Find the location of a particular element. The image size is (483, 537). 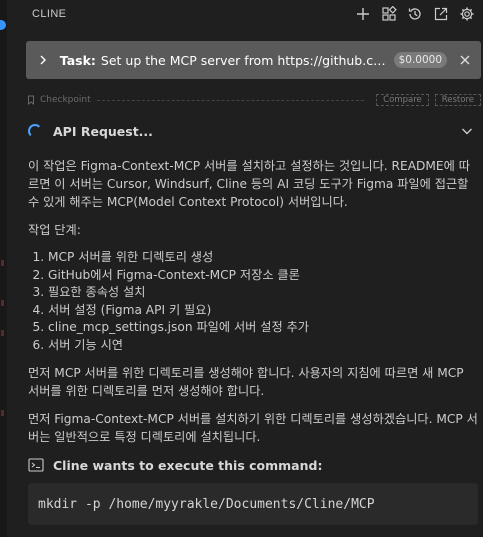

terminal-icon is located at coordinates (36, 465).